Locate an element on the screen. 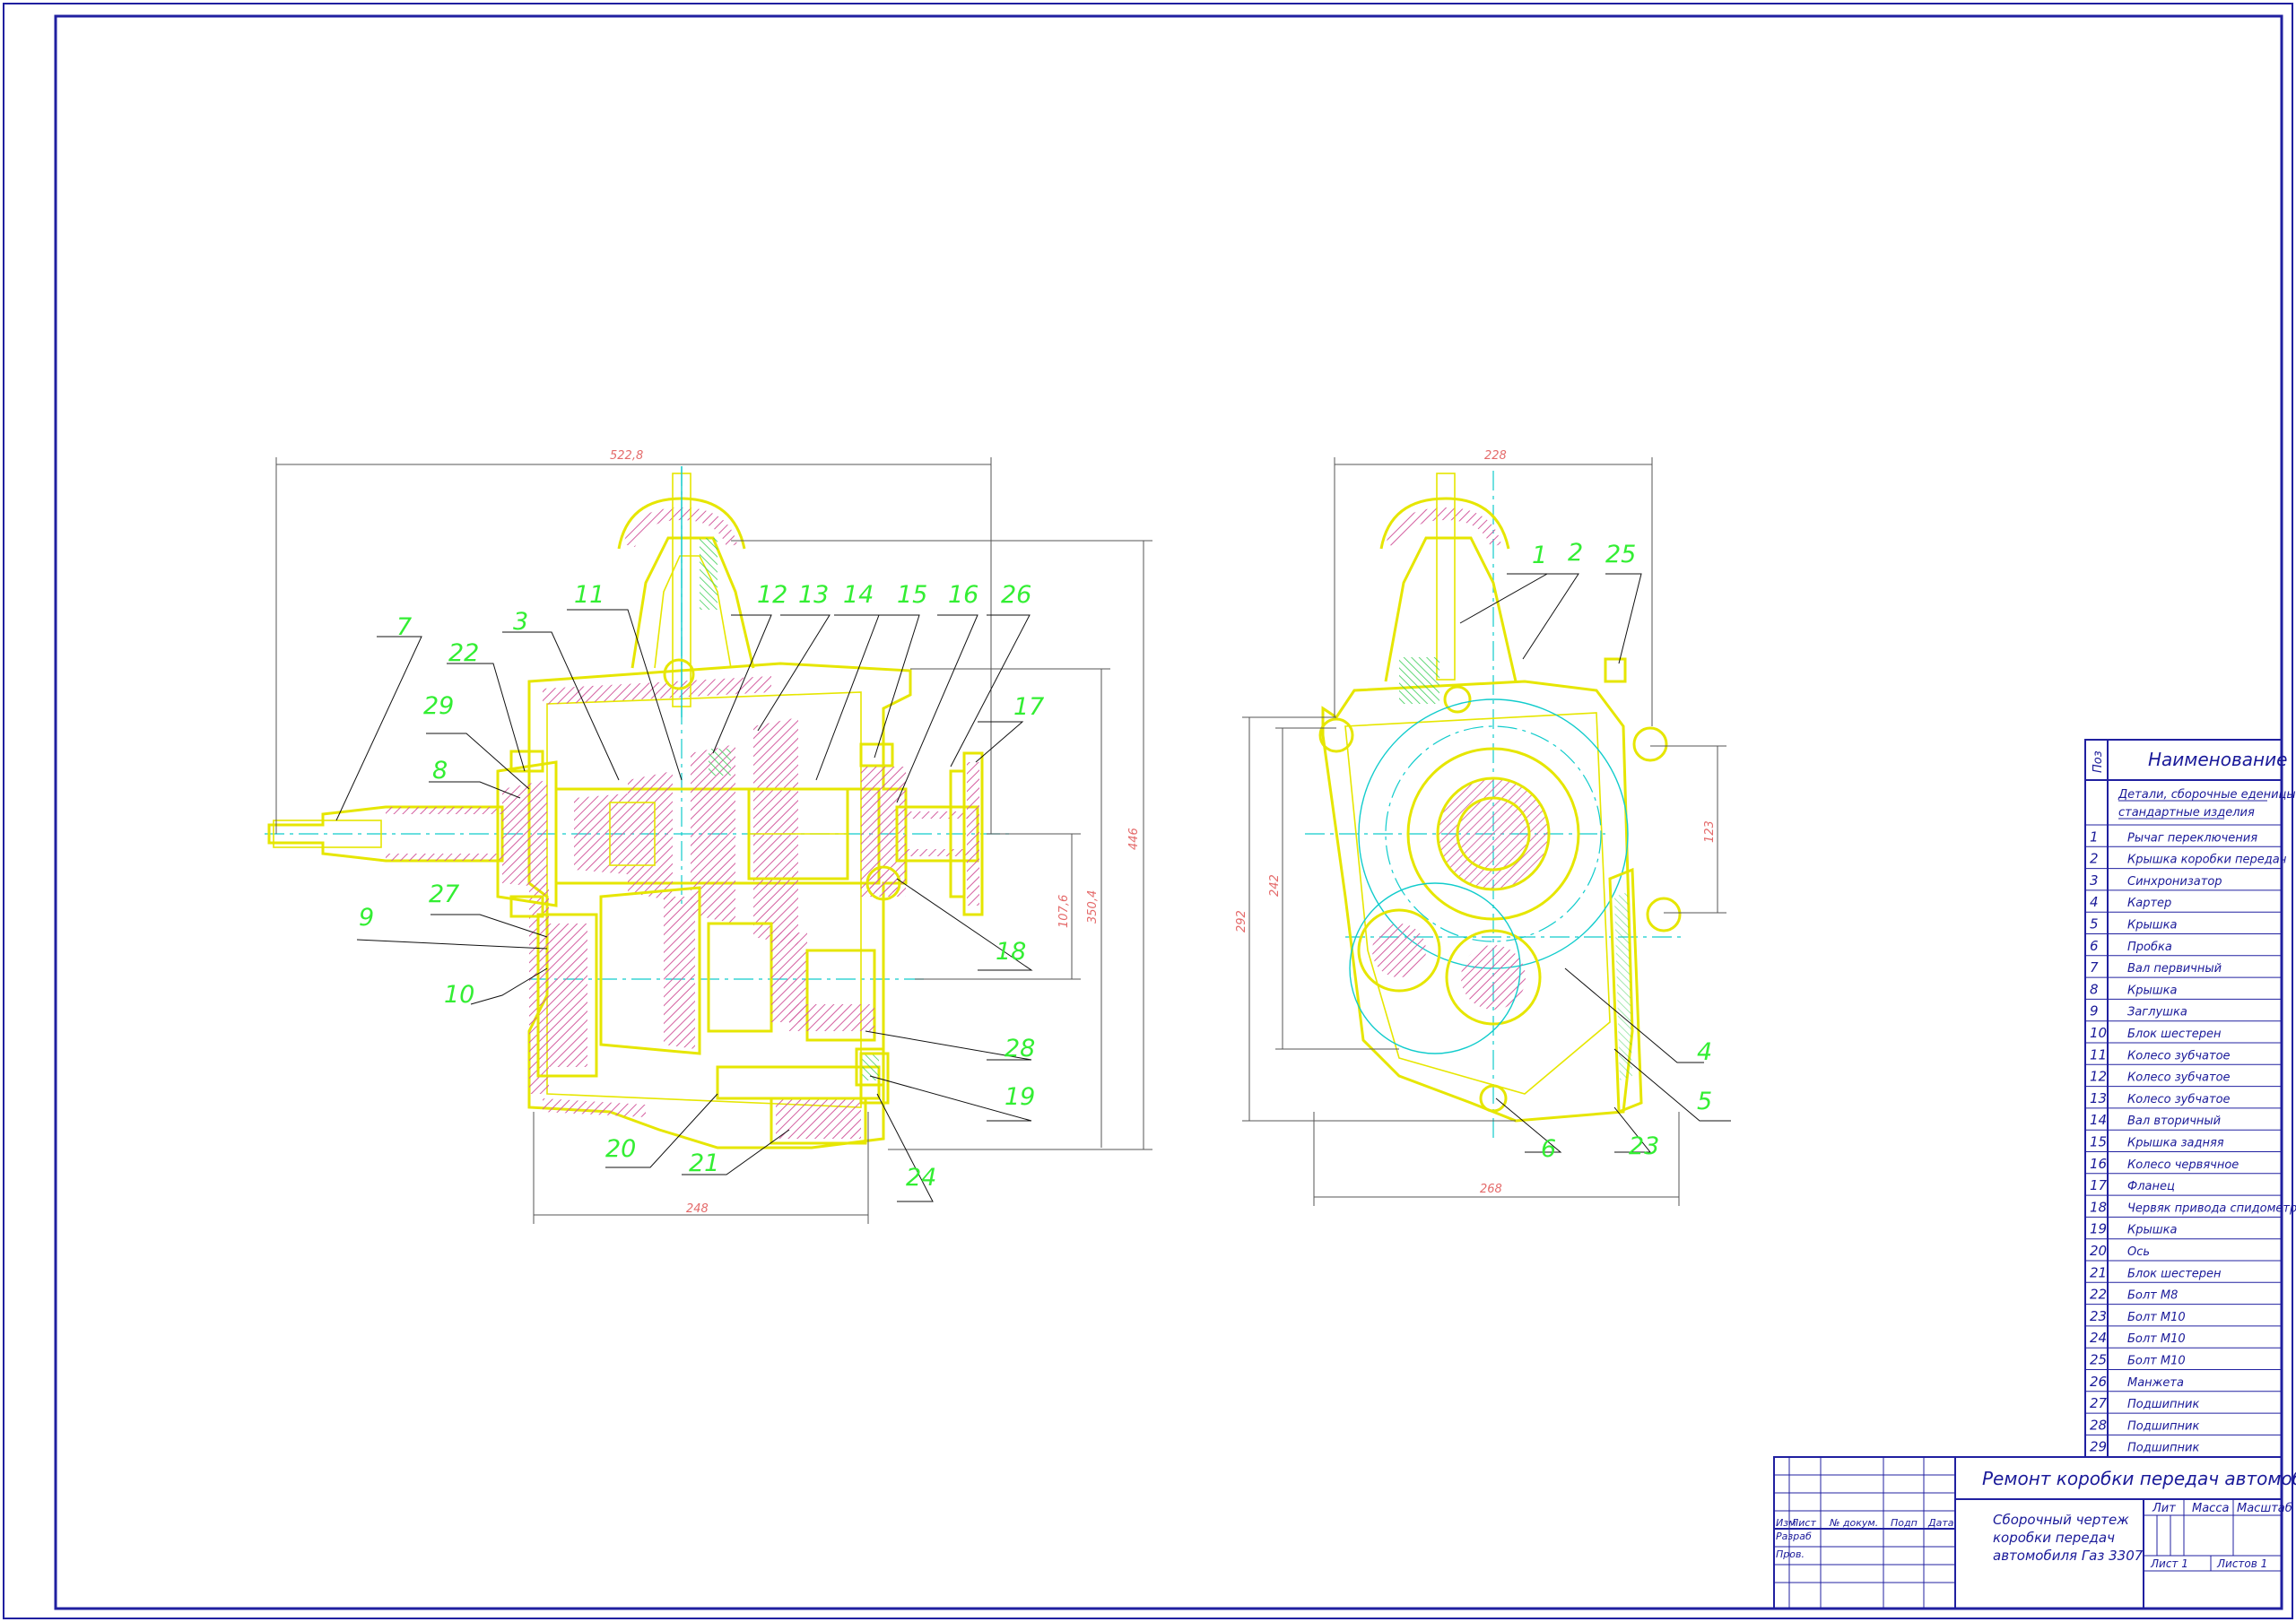  callout-10: 10 is located at coordinates (459, 995).